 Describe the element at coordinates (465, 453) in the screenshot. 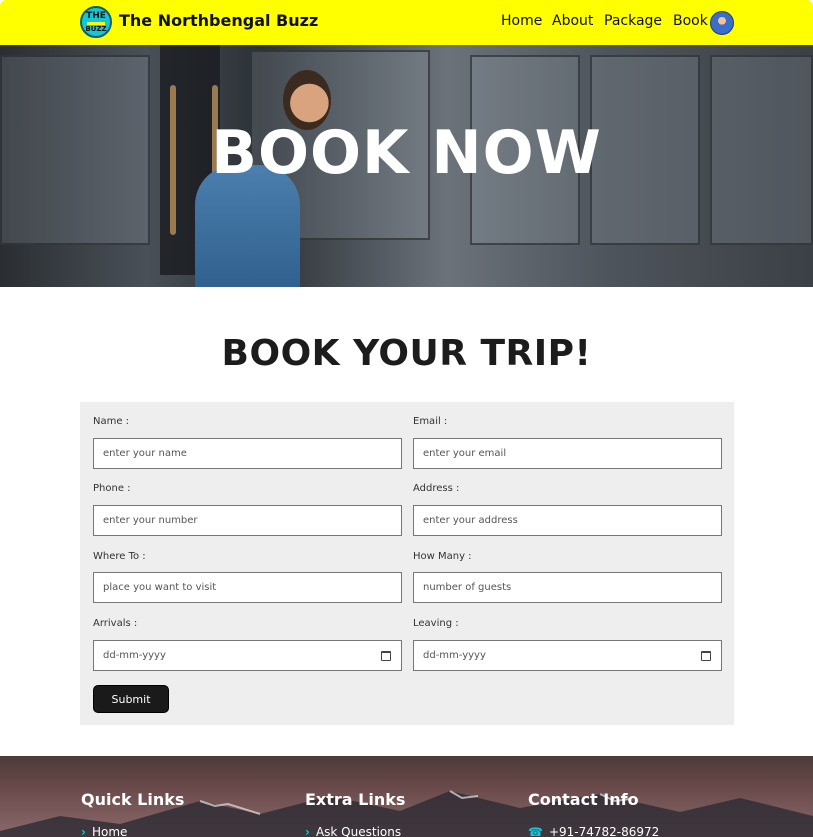

I see `email-placeholder: enter your email` at that location.